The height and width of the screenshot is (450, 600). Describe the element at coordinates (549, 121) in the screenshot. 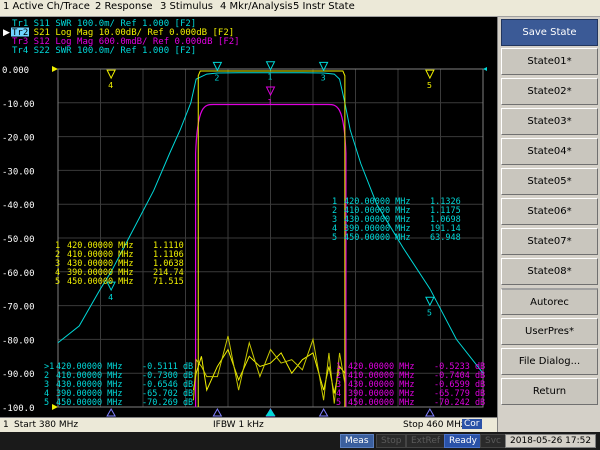

I see `softkey-state03: State03*` at that location.